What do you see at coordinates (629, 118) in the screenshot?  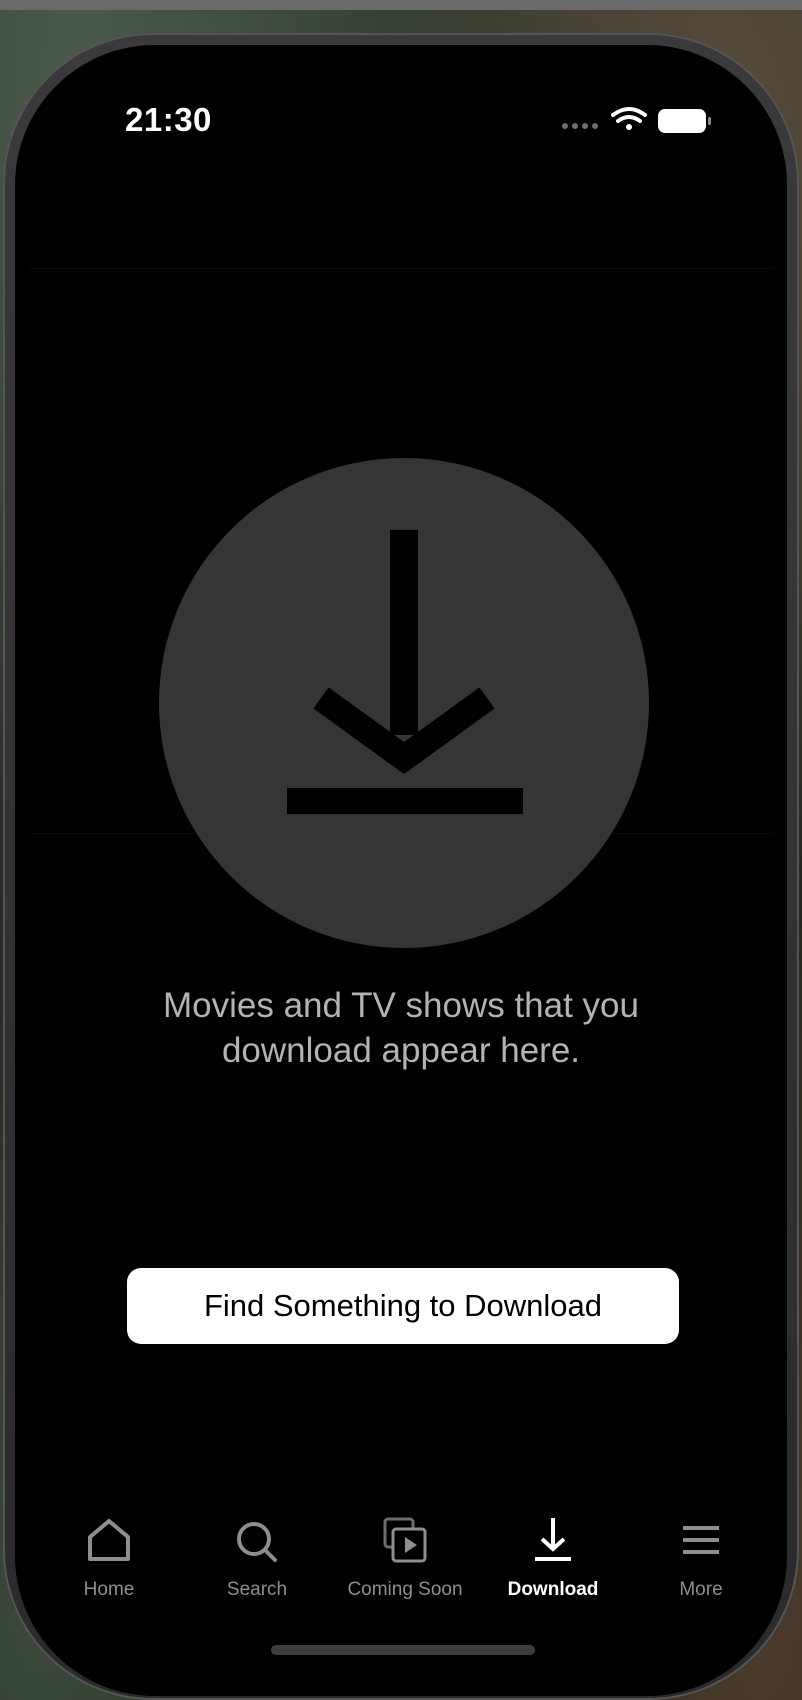 I see `wifi-icon` at bounding box center [629, 118].